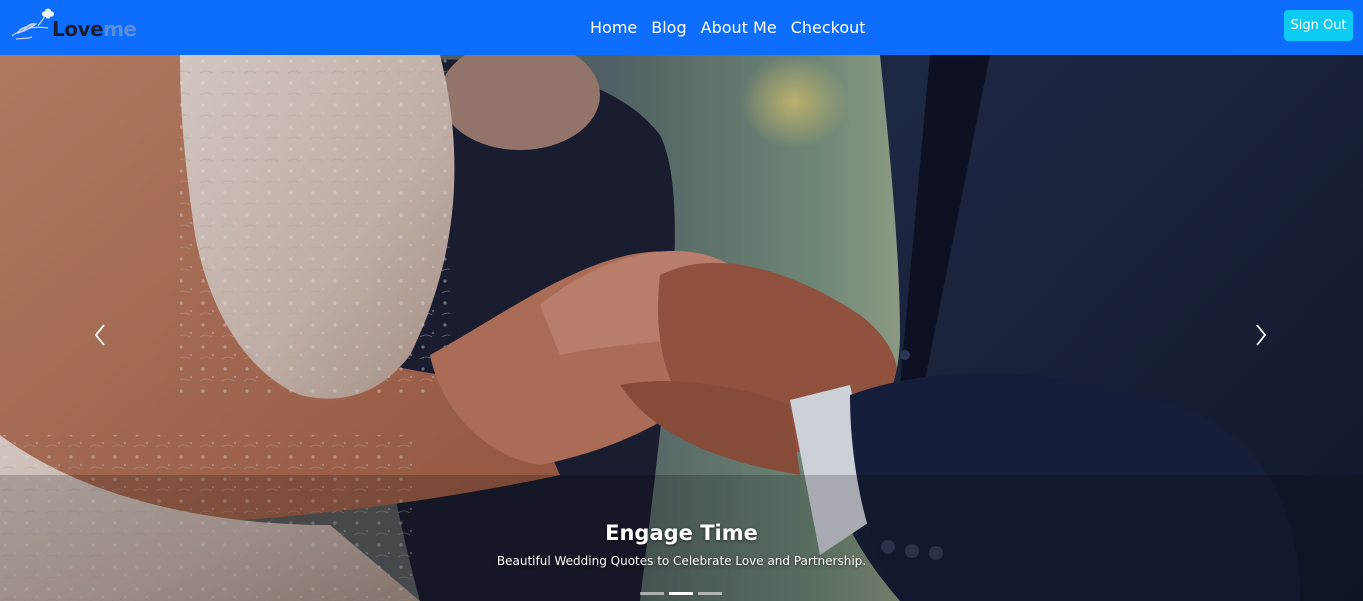 Image resolution: width=1363 pixels, height=601 pixels. I want to click on nav-link-about-me: About Me, so click(739, 27).